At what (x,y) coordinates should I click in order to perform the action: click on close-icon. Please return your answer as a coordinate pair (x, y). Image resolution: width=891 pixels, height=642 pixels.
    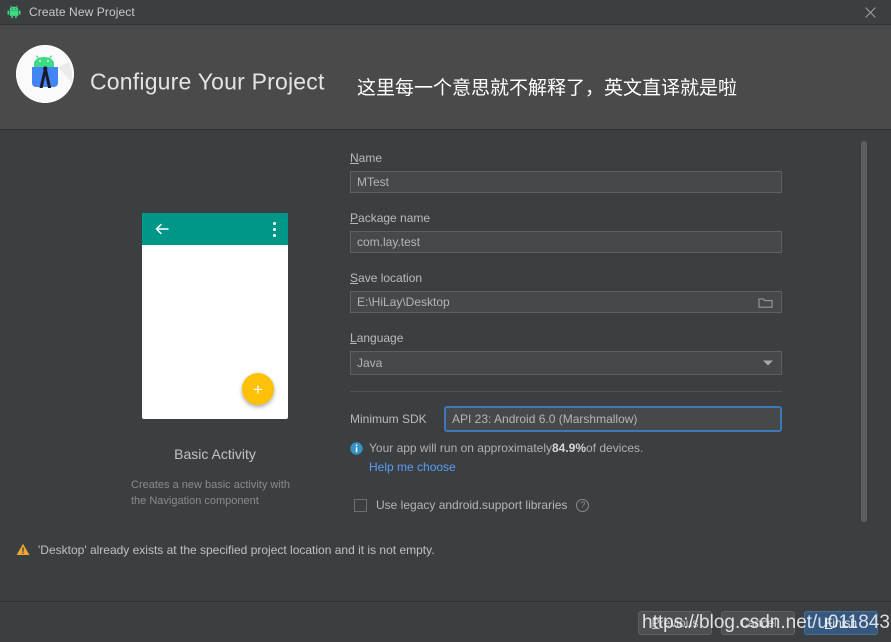
    Looking at the image, I should click on (870, 12).